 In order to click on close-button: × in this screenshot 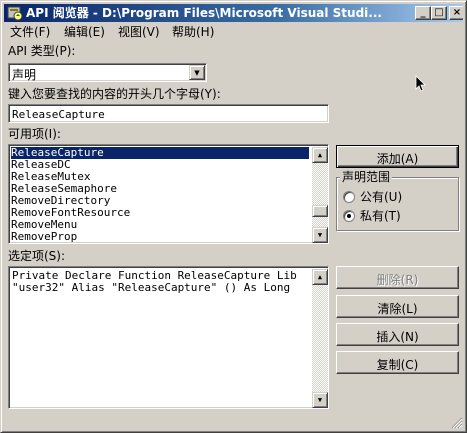, I will do `click(456, 13)`.